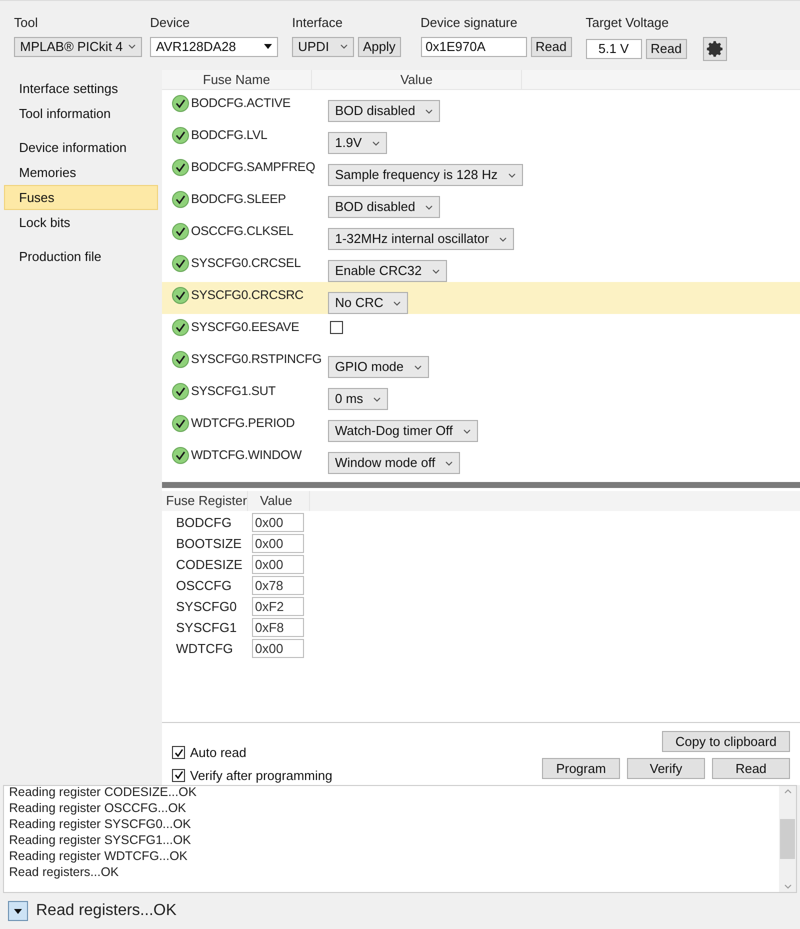  What do you see at coordinates (368, 303) in the screenshot?
I see `fuse-value-dropdown: No CRC` at bounding box center [368, 303].